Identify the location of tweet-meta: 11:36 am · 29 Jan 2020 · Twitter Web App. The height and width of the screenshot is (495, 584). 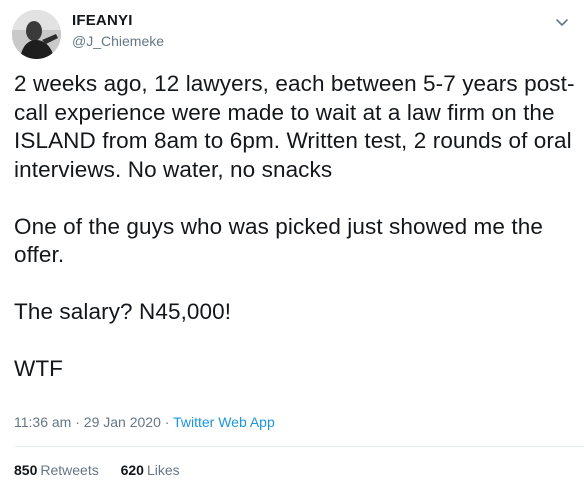
(144, 422).